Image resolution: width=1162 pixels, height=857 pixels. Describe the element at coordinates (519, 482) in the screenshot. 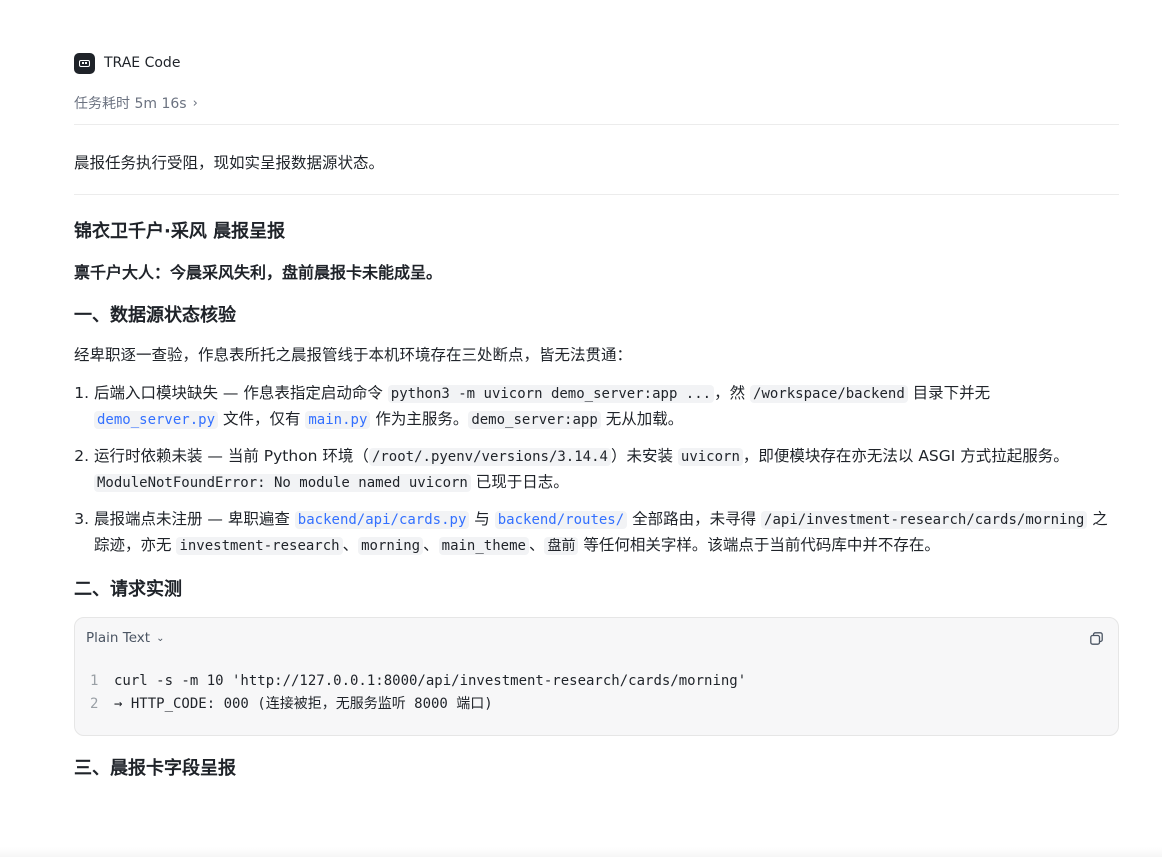

I see `item-text: 已现于日志。` at that location.